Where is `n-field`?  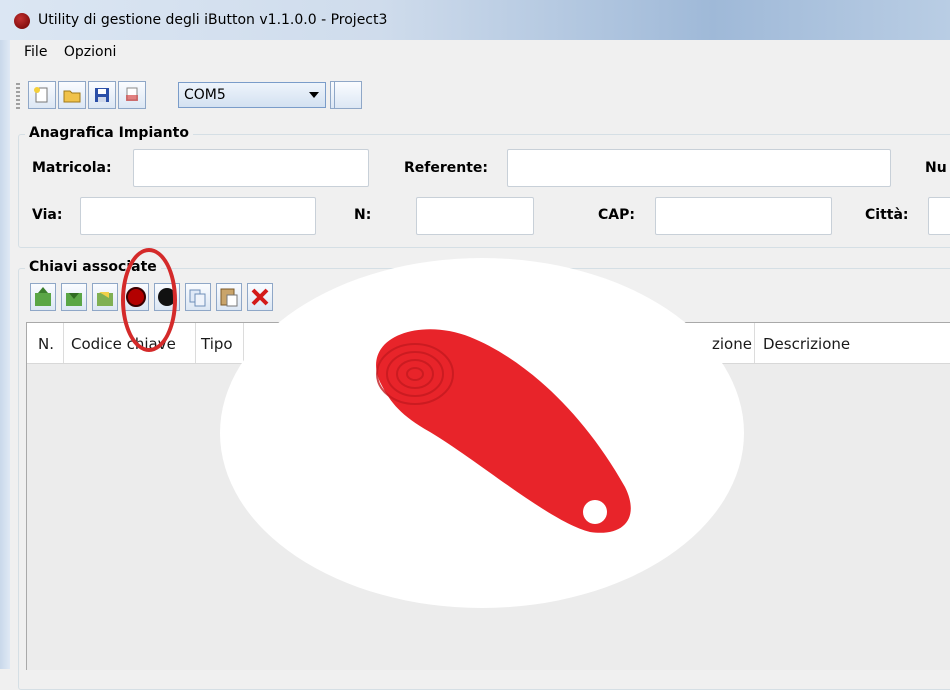 n-field is located at coordinates (475, 216).